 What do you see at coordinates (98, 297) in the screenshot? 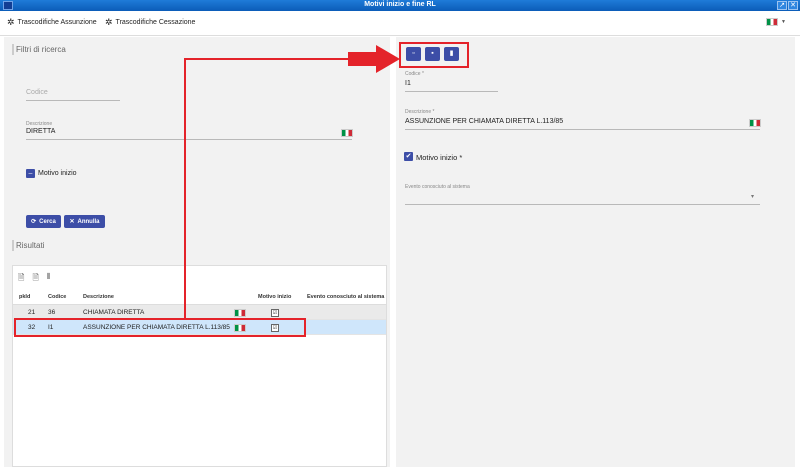
I see `column-header-descrizione: Descrizione` at bounding box center [98, 297].